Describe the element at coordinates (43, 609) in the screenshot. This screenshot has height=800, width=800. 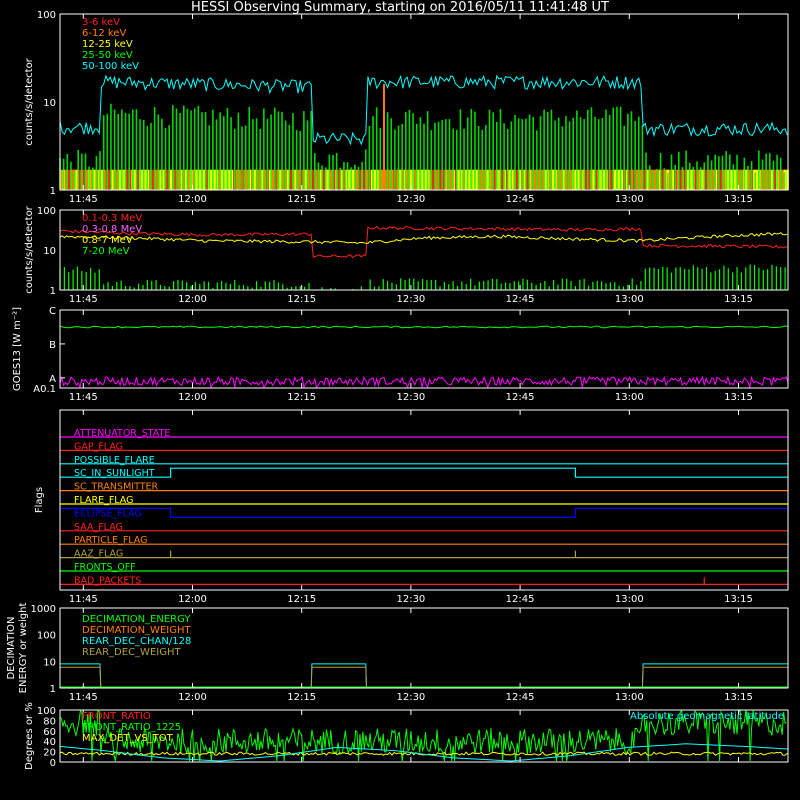
I see `panel5-ytick-label: 1000` at that location.